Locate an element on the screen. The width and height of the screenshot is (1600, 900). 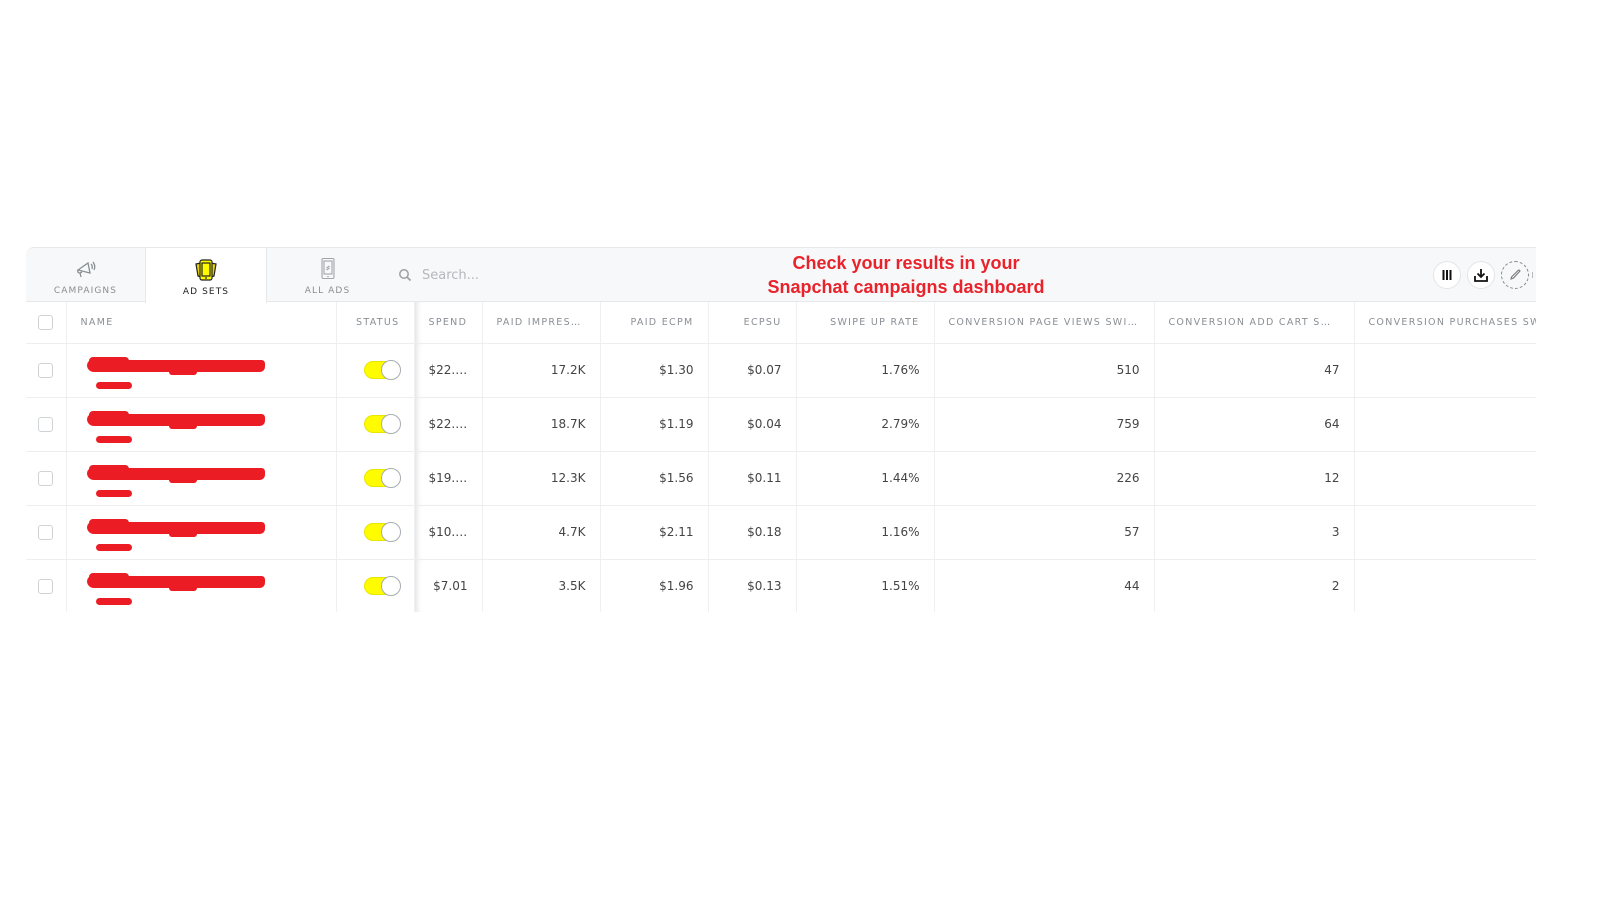
ecpsu-cell: $0.13 is located at coordinates (752, 585).